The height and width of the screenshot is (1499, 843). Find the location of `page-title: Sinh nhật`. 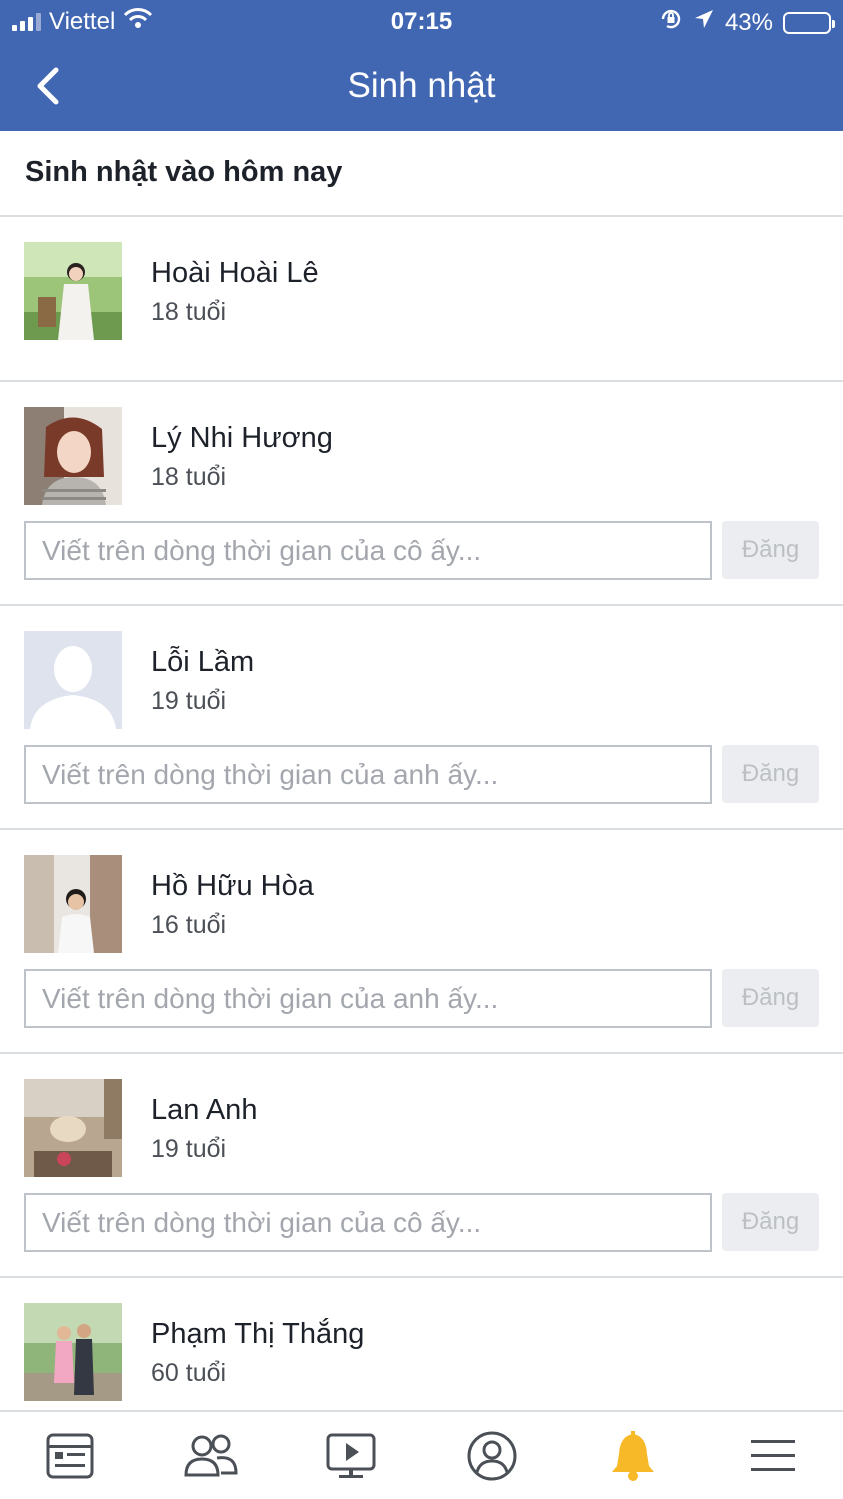

page-title: Sinh nhật is located at coordinates (421, 85).